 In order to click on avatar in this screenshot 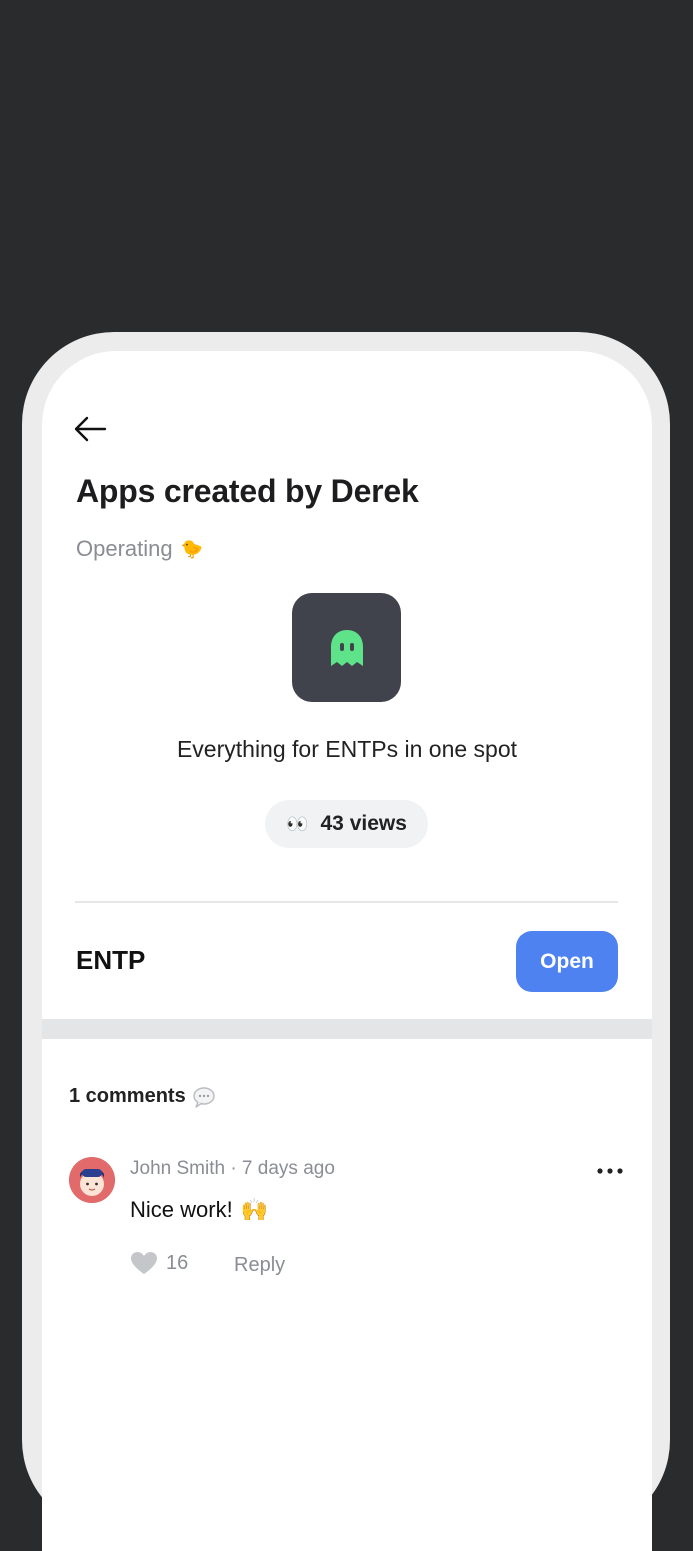, I will do `click(92, 1180)`.